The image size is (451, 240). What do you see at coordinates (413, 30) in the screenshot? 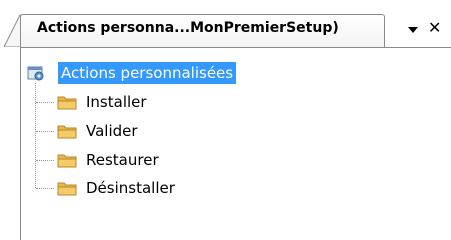
I see `dropdown-arrow-icon` at bounding box center [413, 30].